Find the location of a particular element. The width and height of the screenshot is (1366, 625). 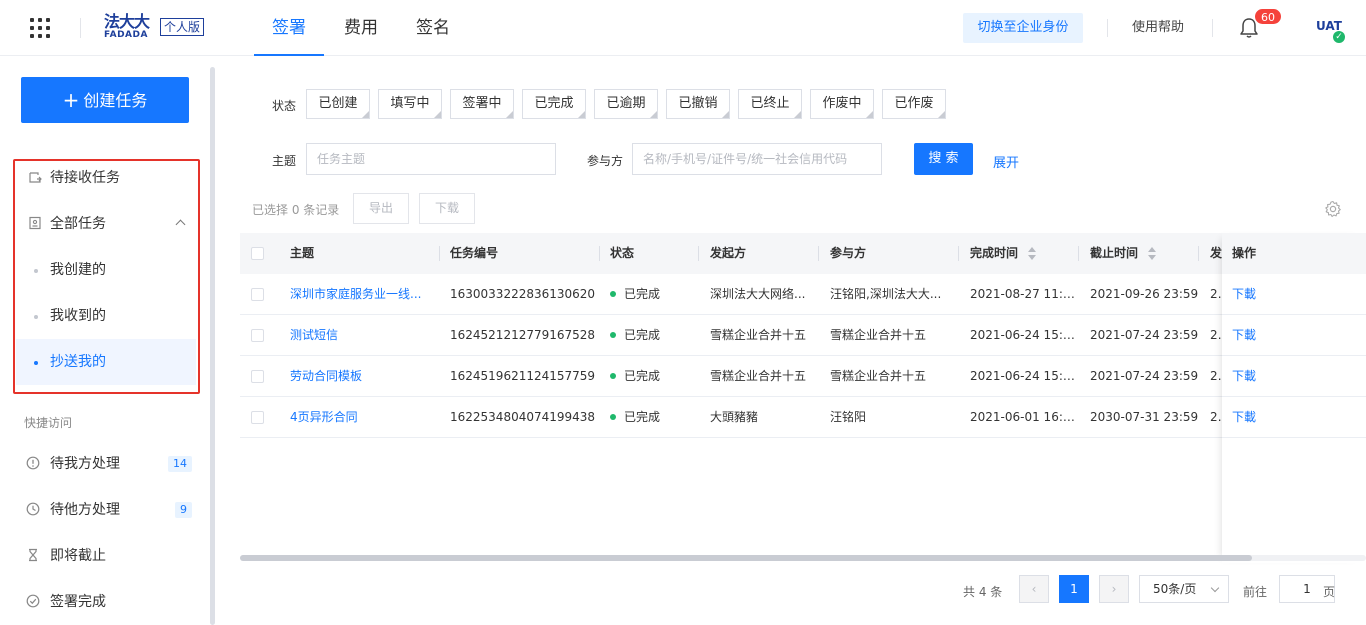

prev-page-button: ‹ is located at coordinates (1034, 589).